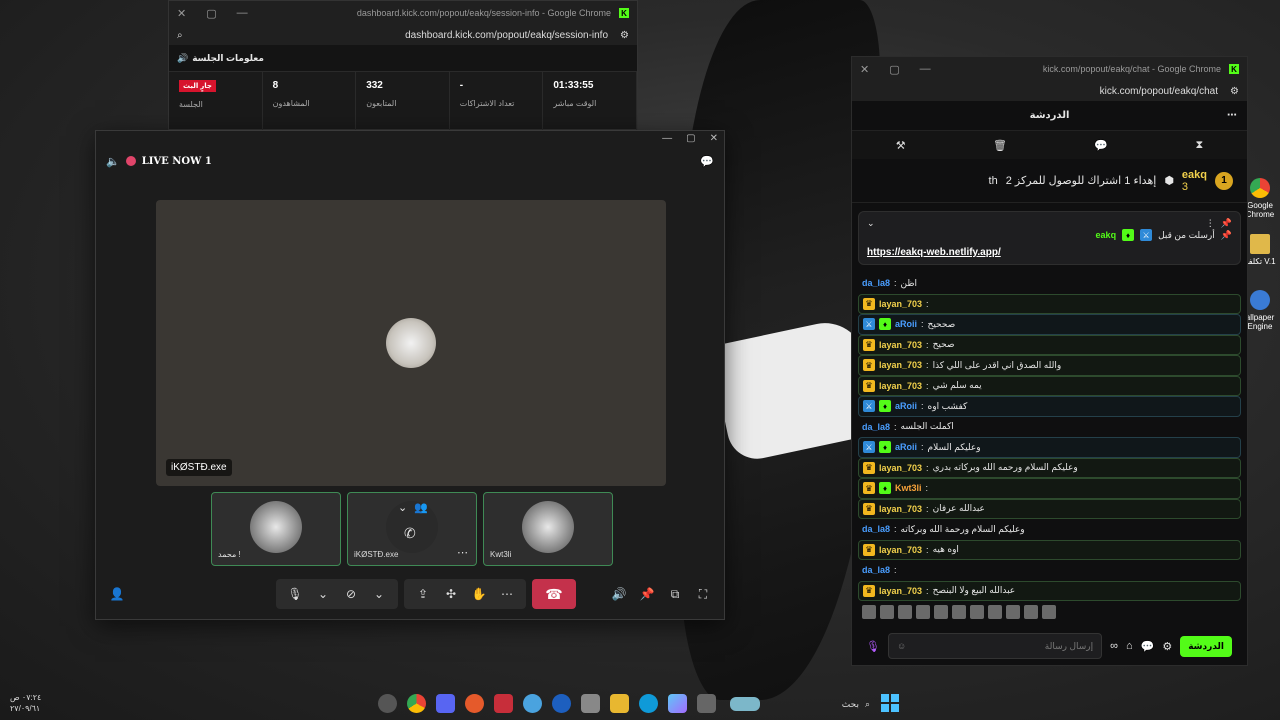 This screenshot has width=1280, height=720. I want to click on participant-tile: محمد !, so click(276, 529).